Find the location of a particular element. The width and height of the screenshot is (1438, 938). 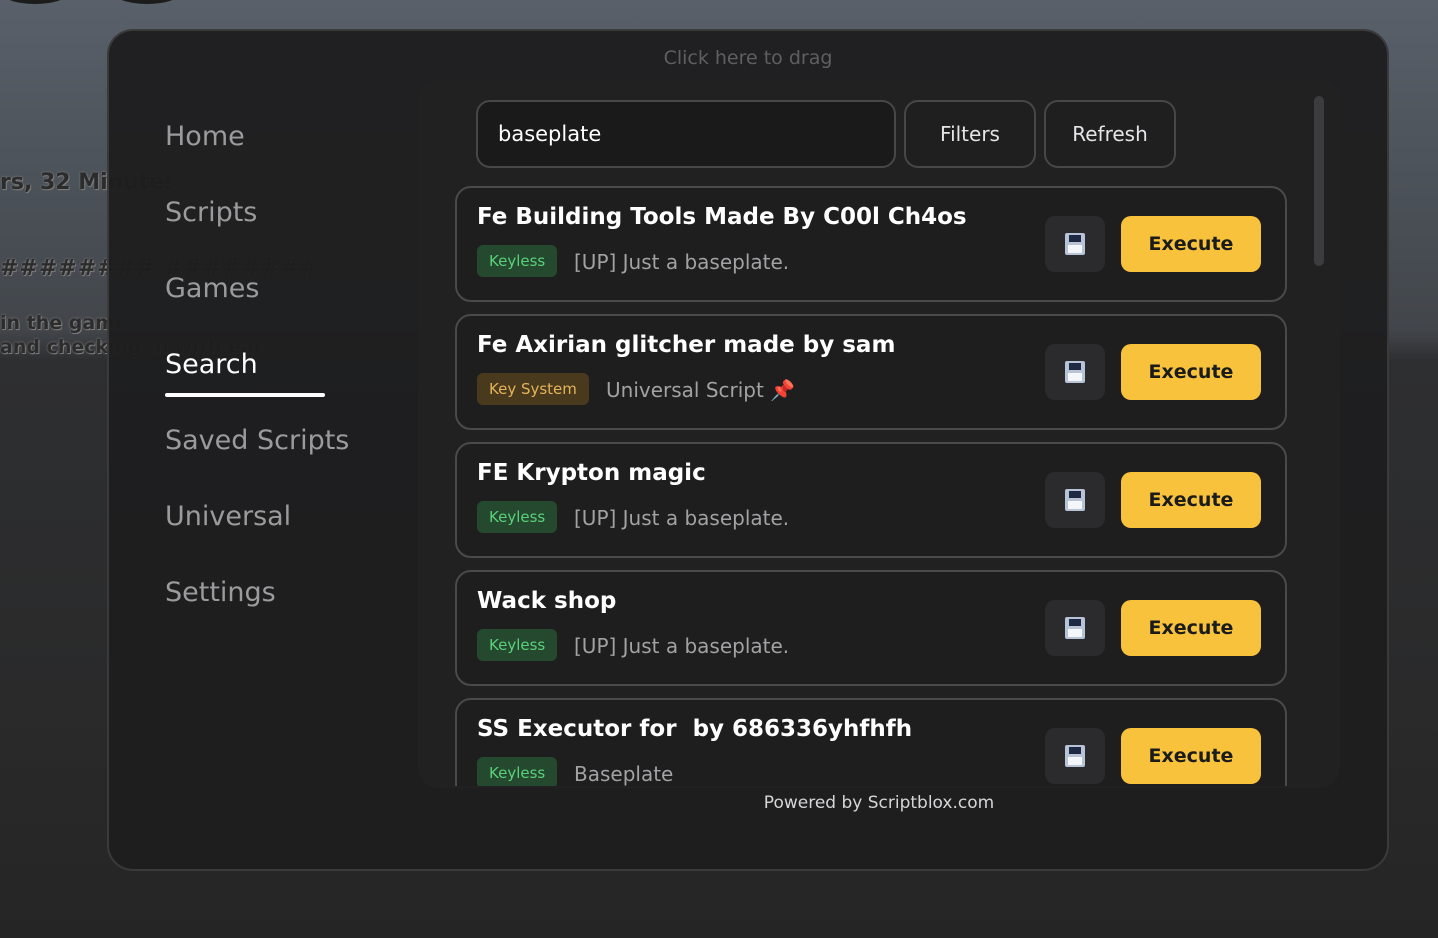

refresh-button: Refresh is located at coordinates (1110, 134).